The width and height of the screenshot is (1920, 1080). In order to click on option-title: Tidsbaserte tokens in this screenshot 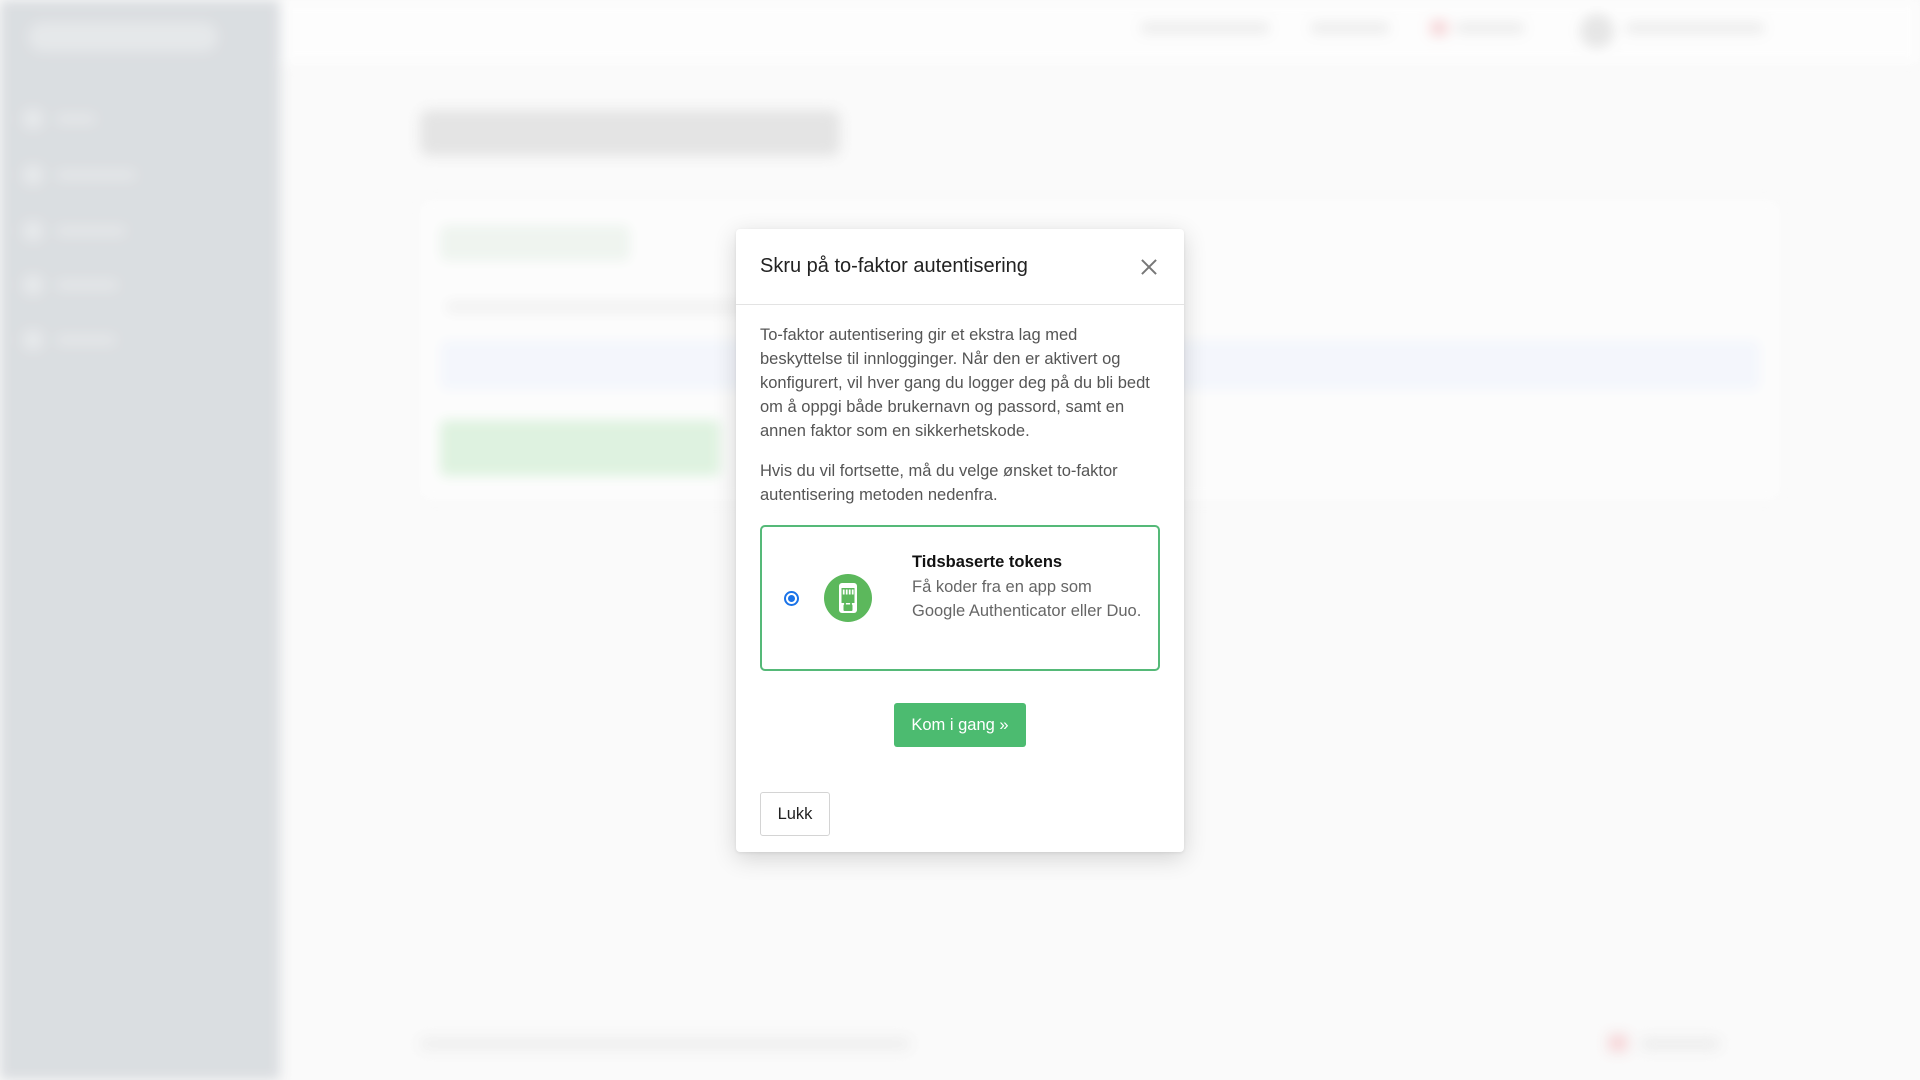, I will do `click(987, 562)`.